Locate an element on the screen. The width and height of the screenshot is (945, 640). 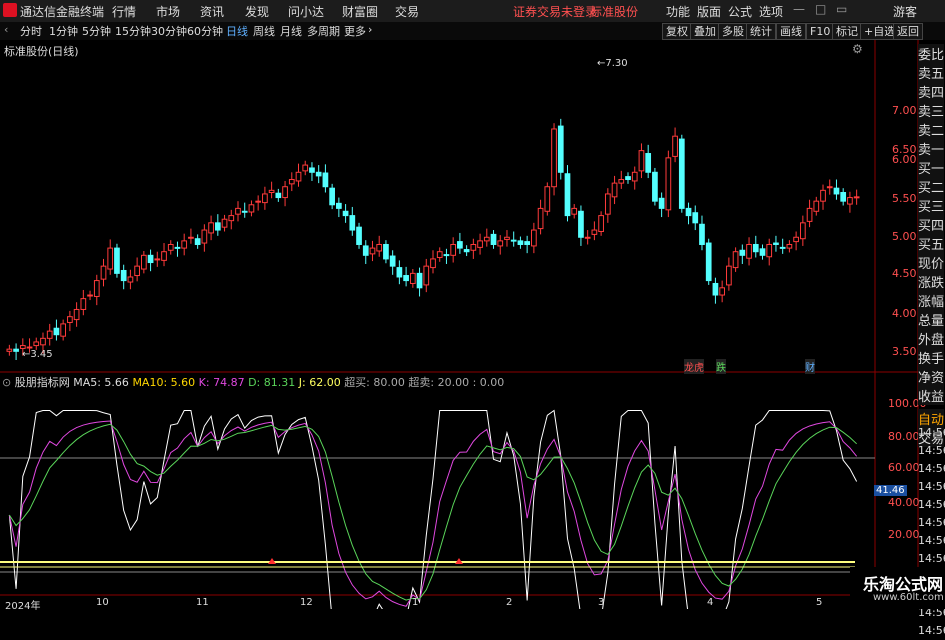
menu-market-quotes: 行情 is located at coordinates (124, 11).